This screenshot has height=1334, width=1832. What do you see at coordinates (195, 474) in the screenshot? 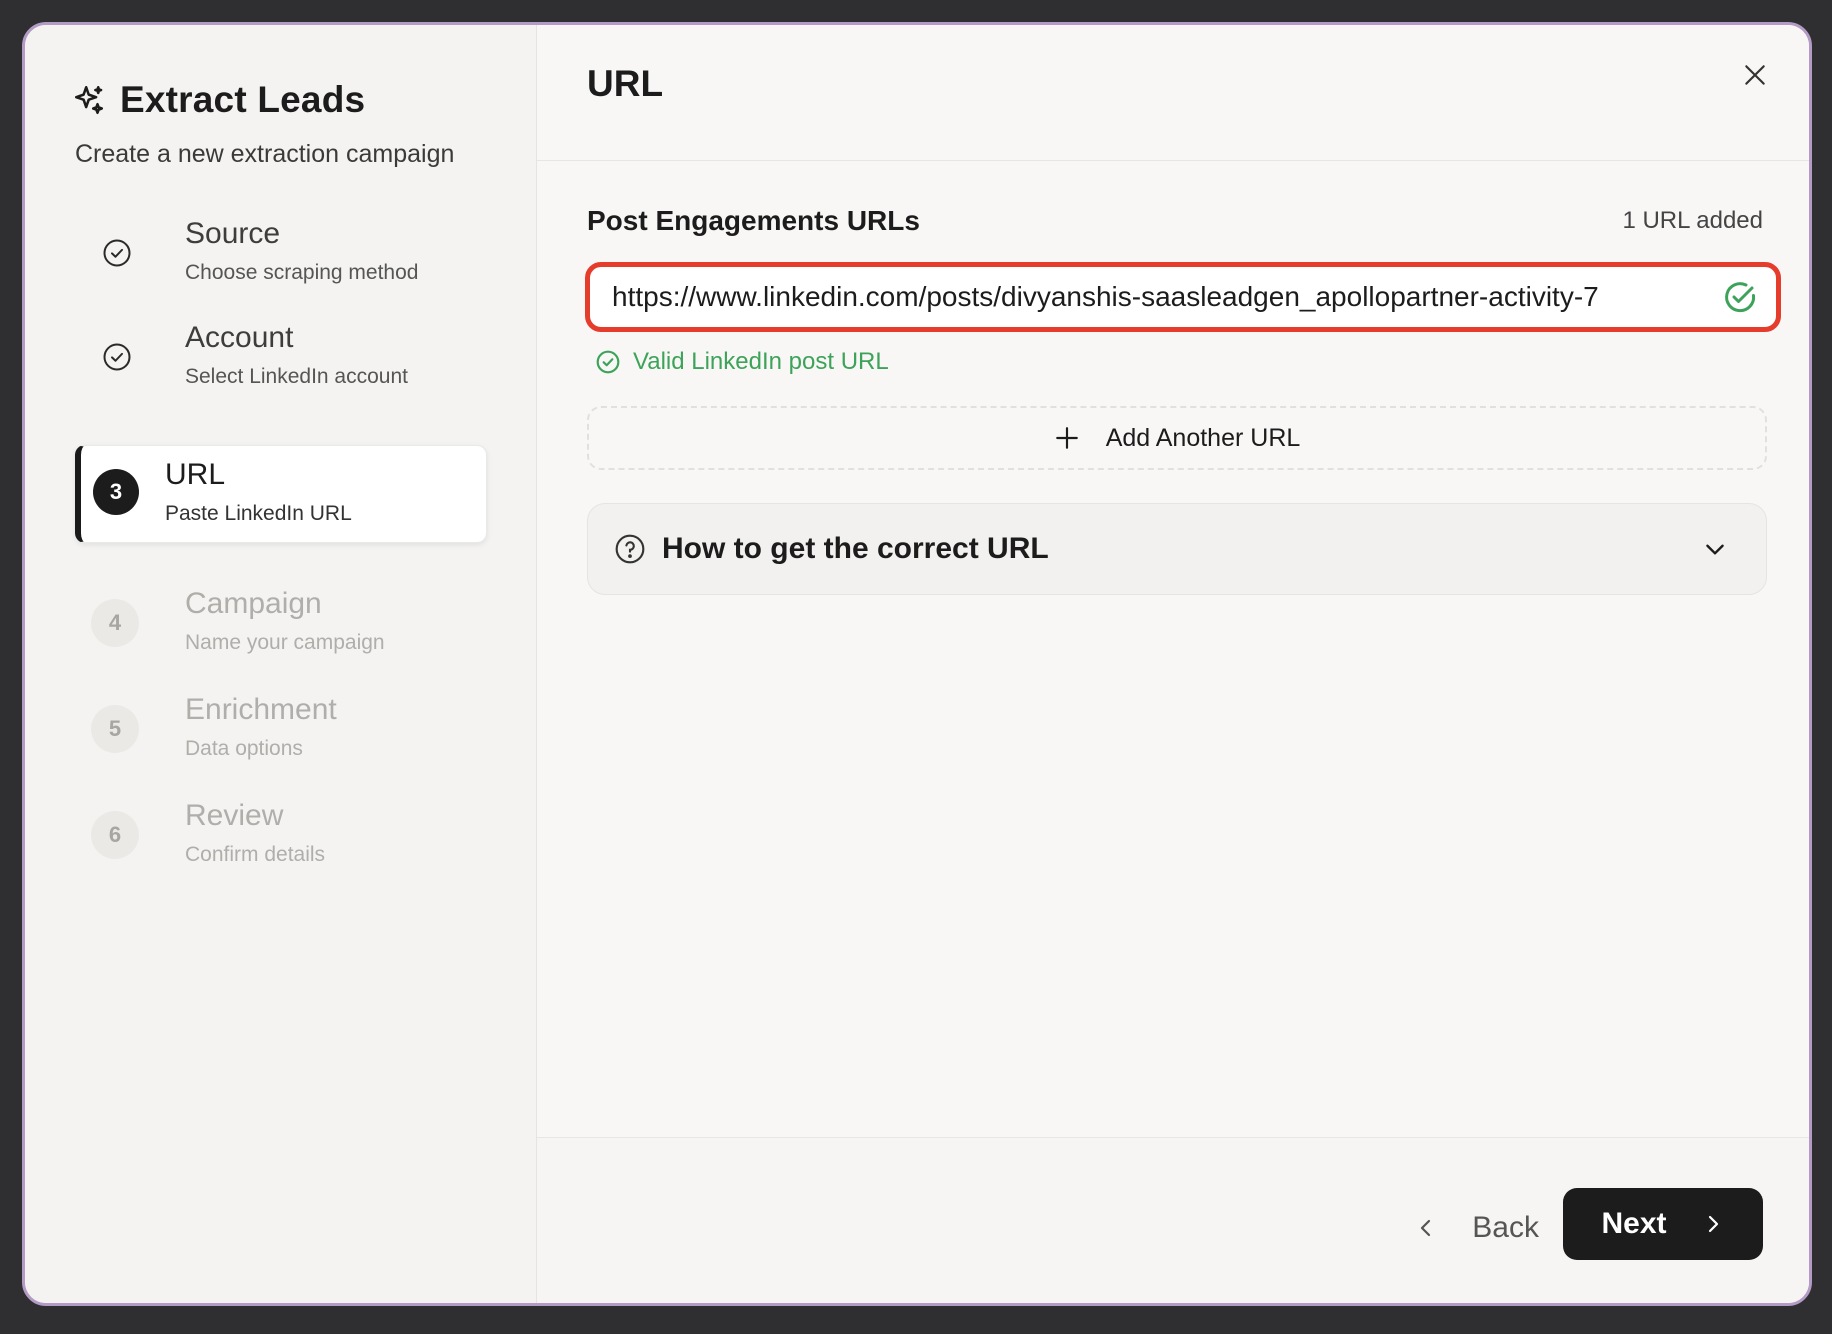
I see `step-title: URL` at bounding box center [195, 474].